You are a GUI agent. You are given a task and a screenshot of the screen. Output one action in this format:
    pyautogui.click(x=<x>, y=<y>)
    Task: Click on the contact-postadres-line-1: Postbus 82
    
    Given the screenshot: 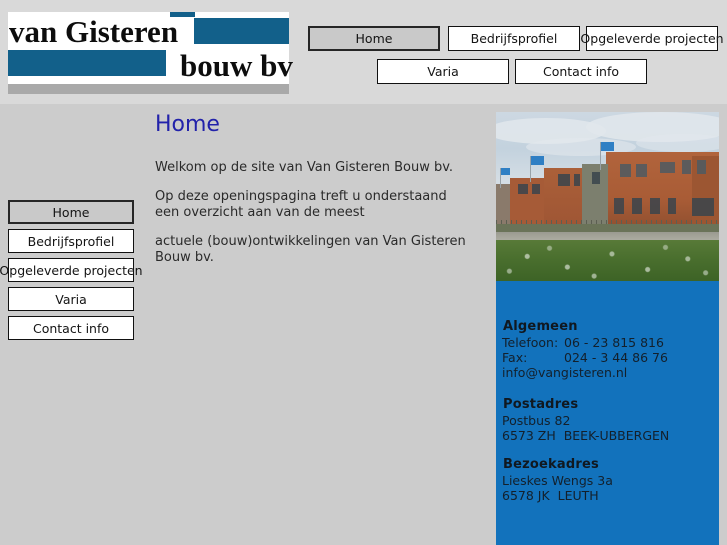 What is the action you would take?
    pyautogui.click(x=536, y=420)
    